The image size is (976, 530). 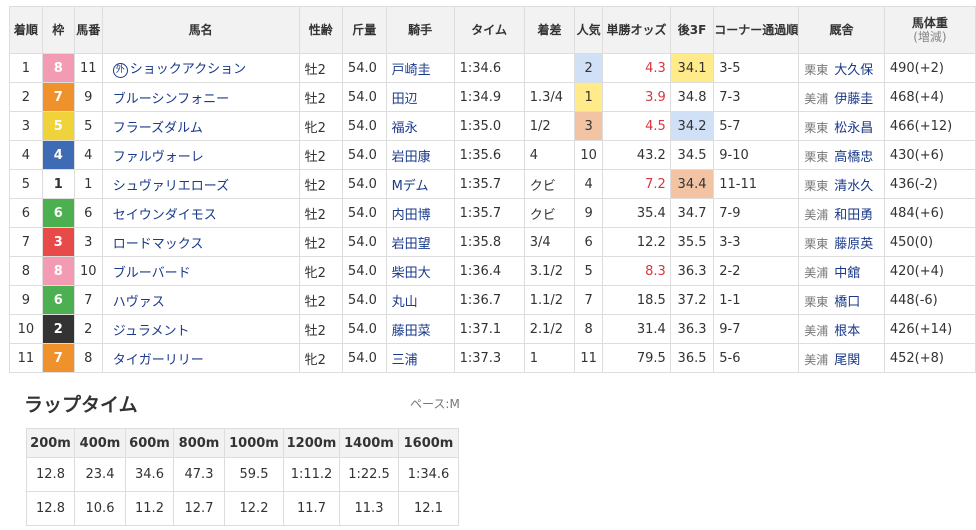 I want to click on trainer-link: 清水久, so click(x=853, y=186).